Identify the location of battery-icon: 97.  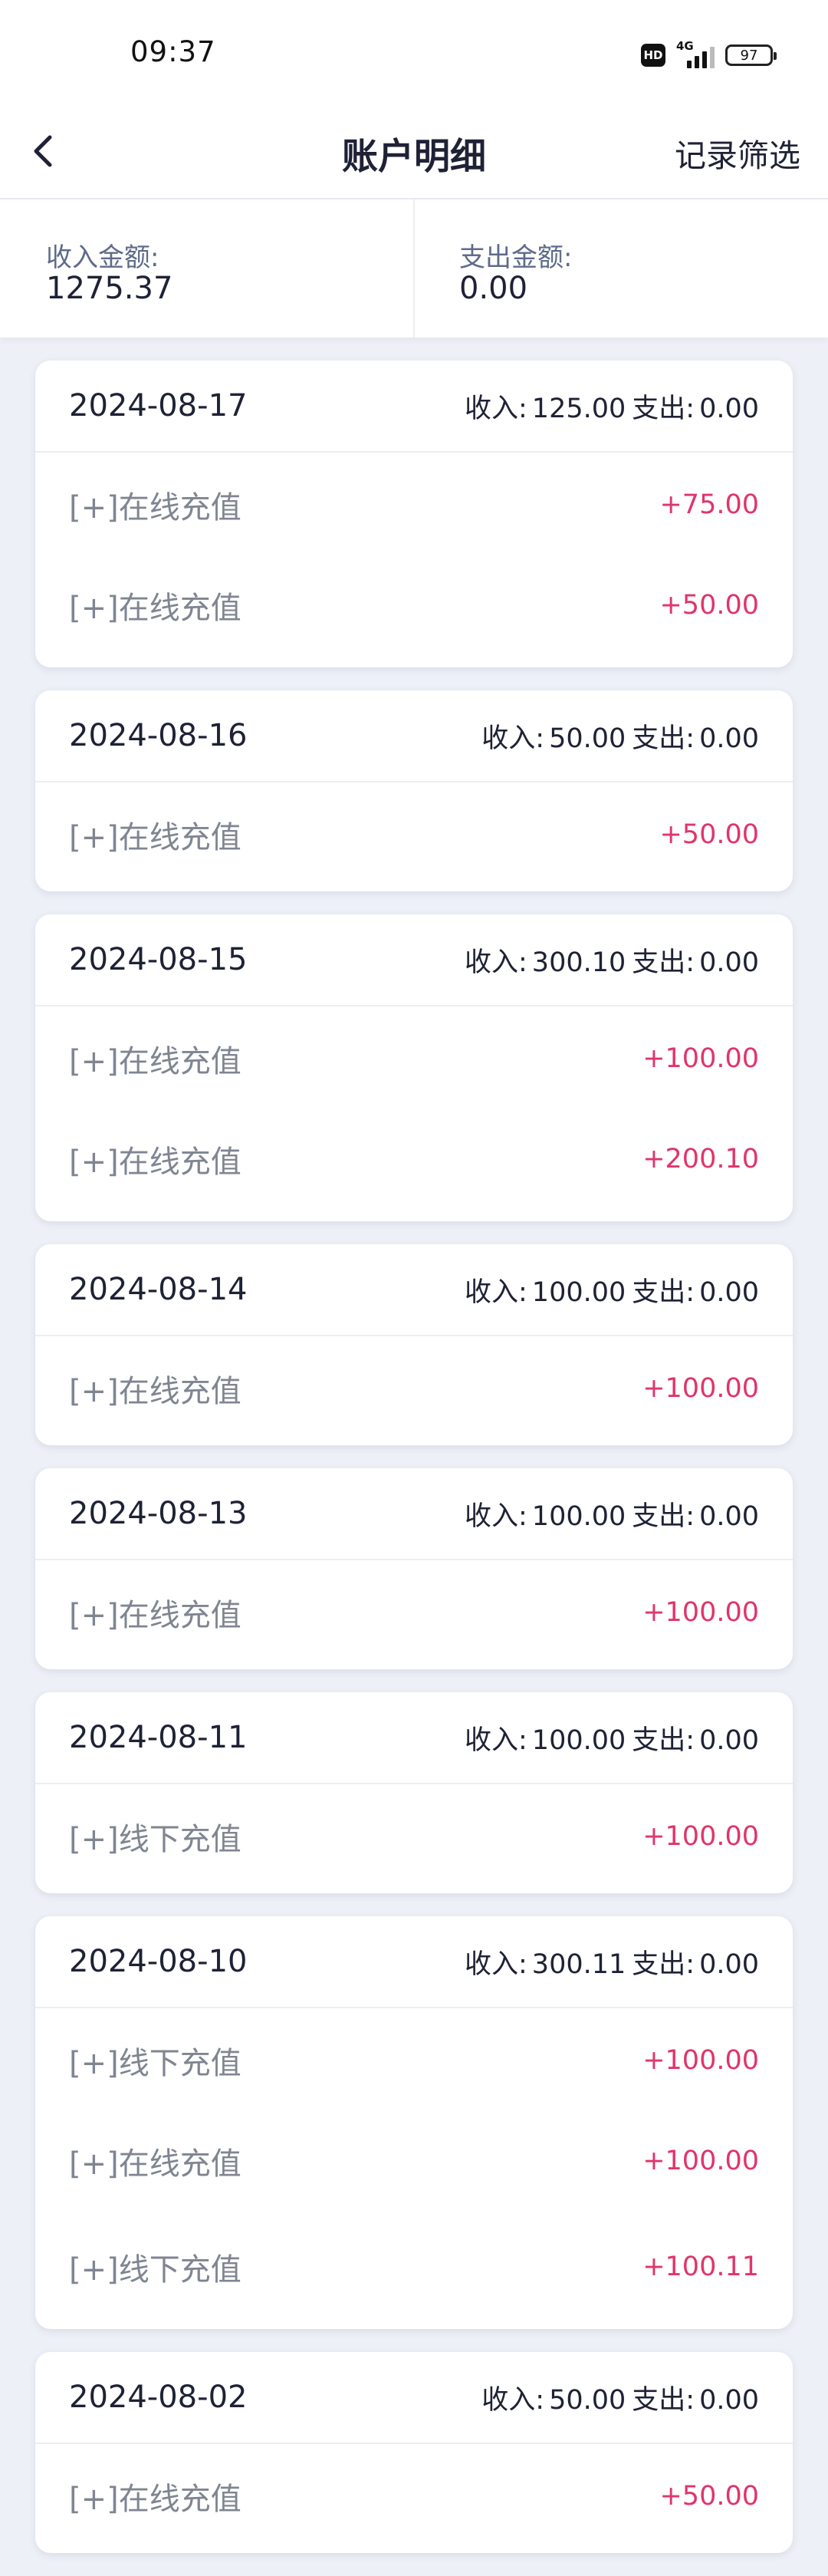
(751, 55).